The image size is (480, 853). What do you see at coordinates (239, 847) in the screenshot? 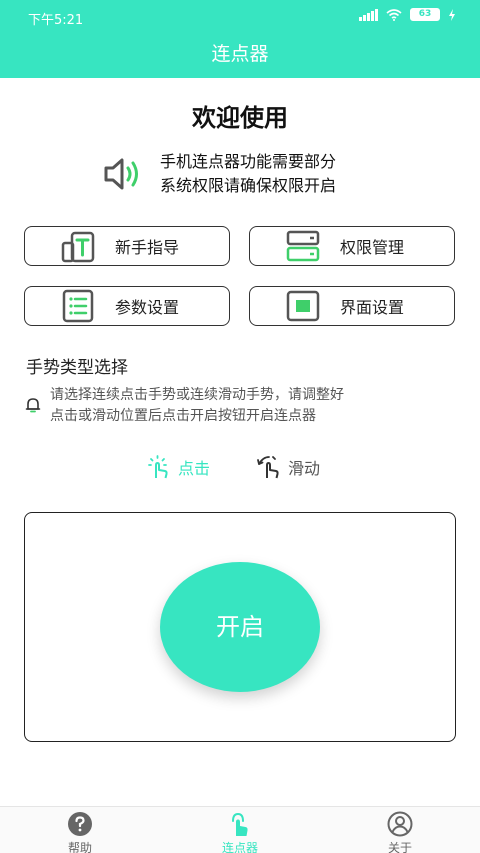
I see `tab-clicker-label: 连点器` at bounding box center [239, 847].